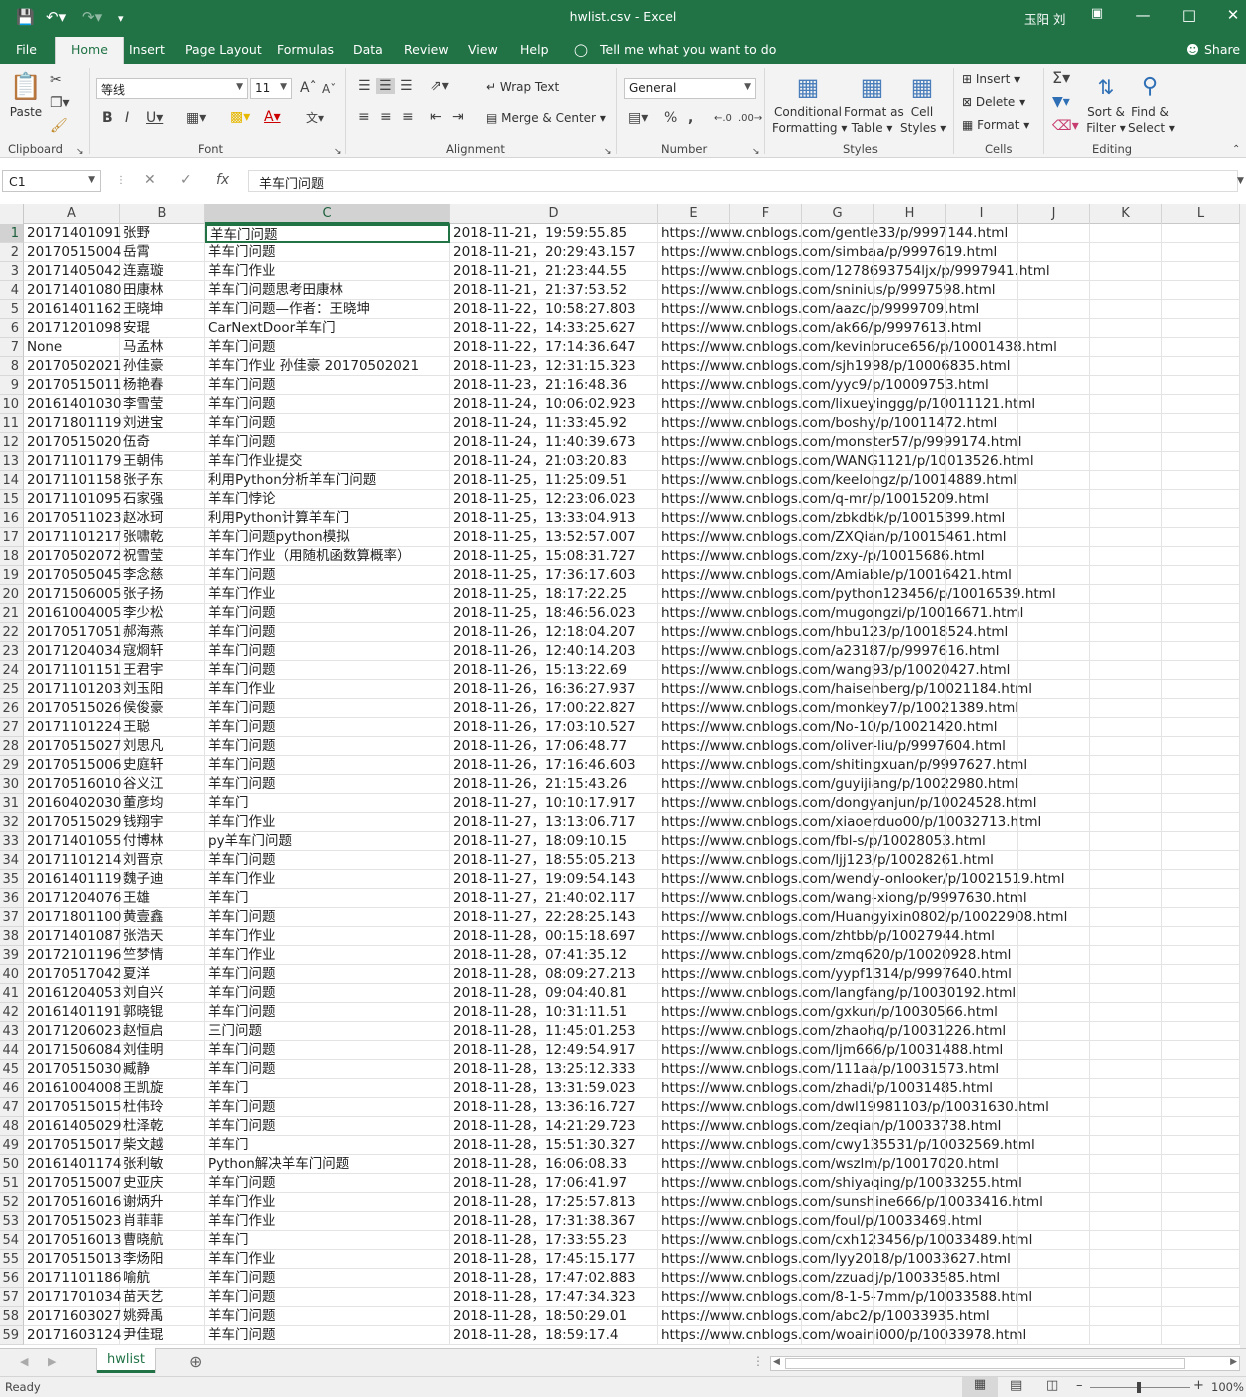 This screenshot has width=1246, height=1397. What do you see at coordinates (554, 442) in the screenshot?
I see `cell-d: 2018-11-24，11:40:39.673` at bounding box center [554, 442].